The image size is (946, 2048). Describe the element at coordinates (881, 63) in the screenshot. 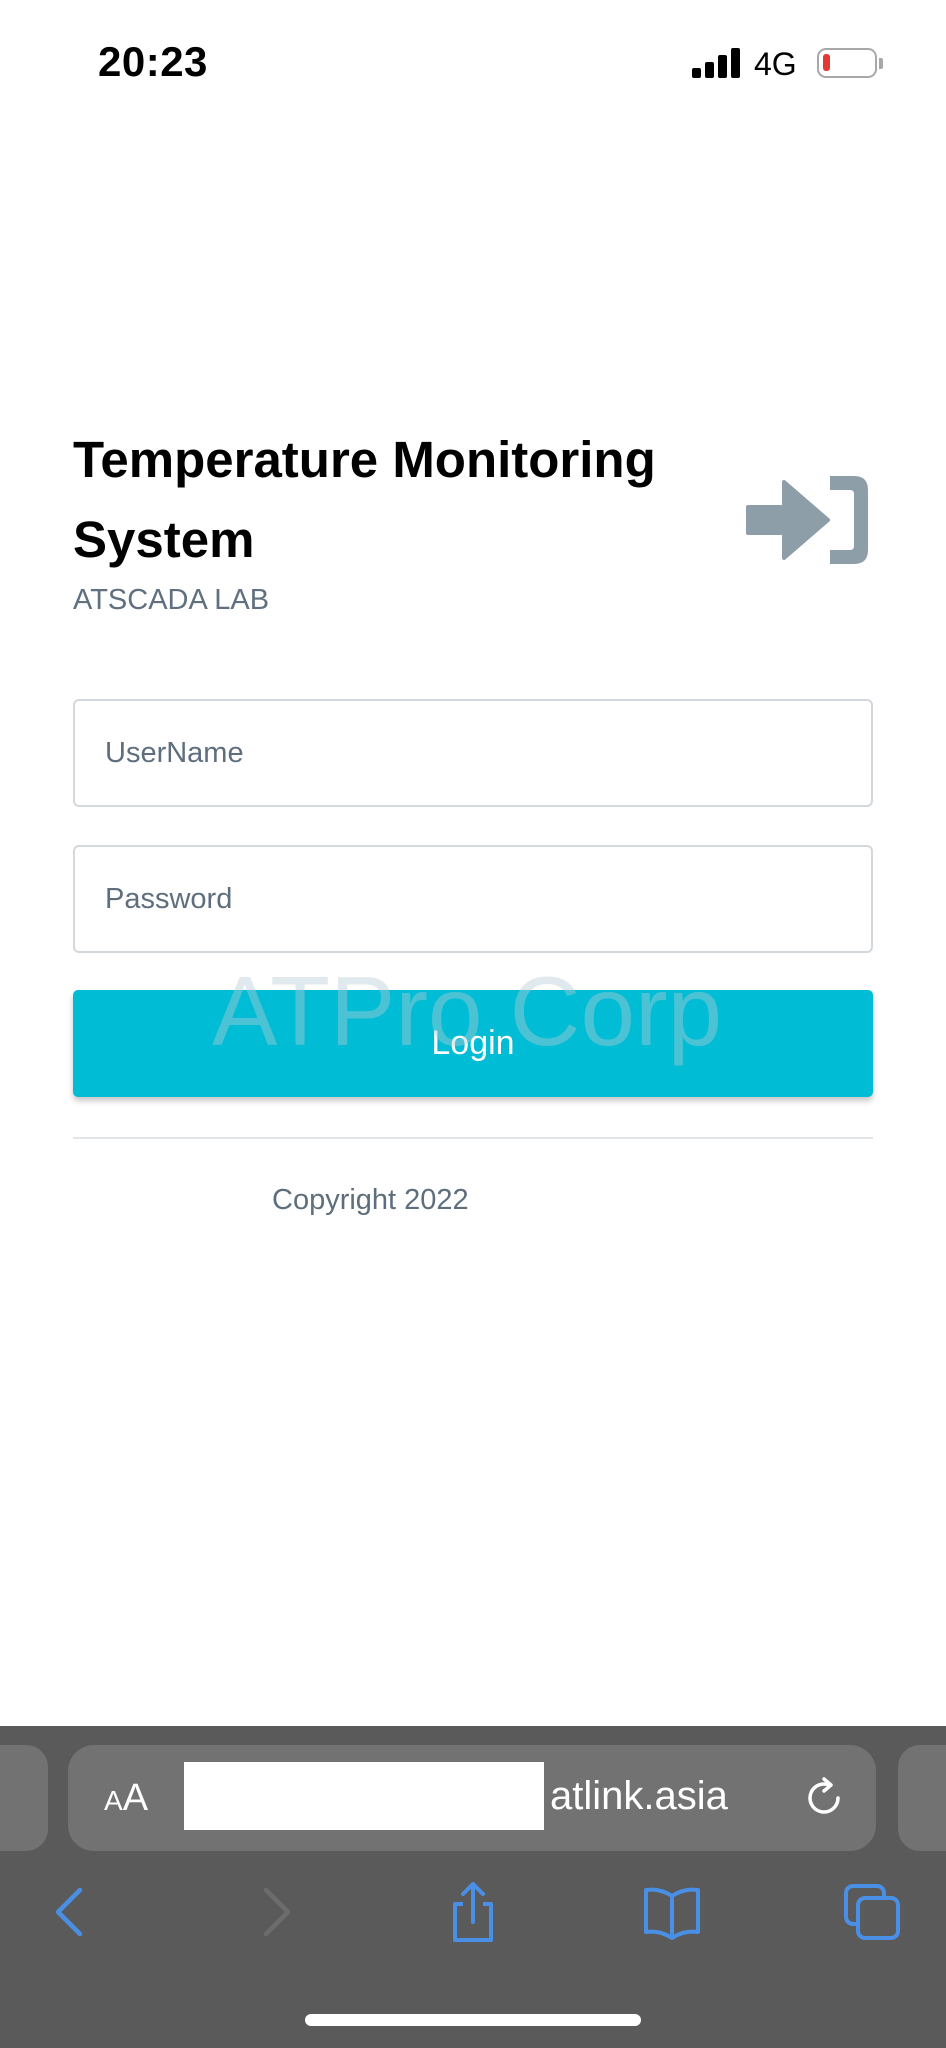

I see `battery-tip` at that location.